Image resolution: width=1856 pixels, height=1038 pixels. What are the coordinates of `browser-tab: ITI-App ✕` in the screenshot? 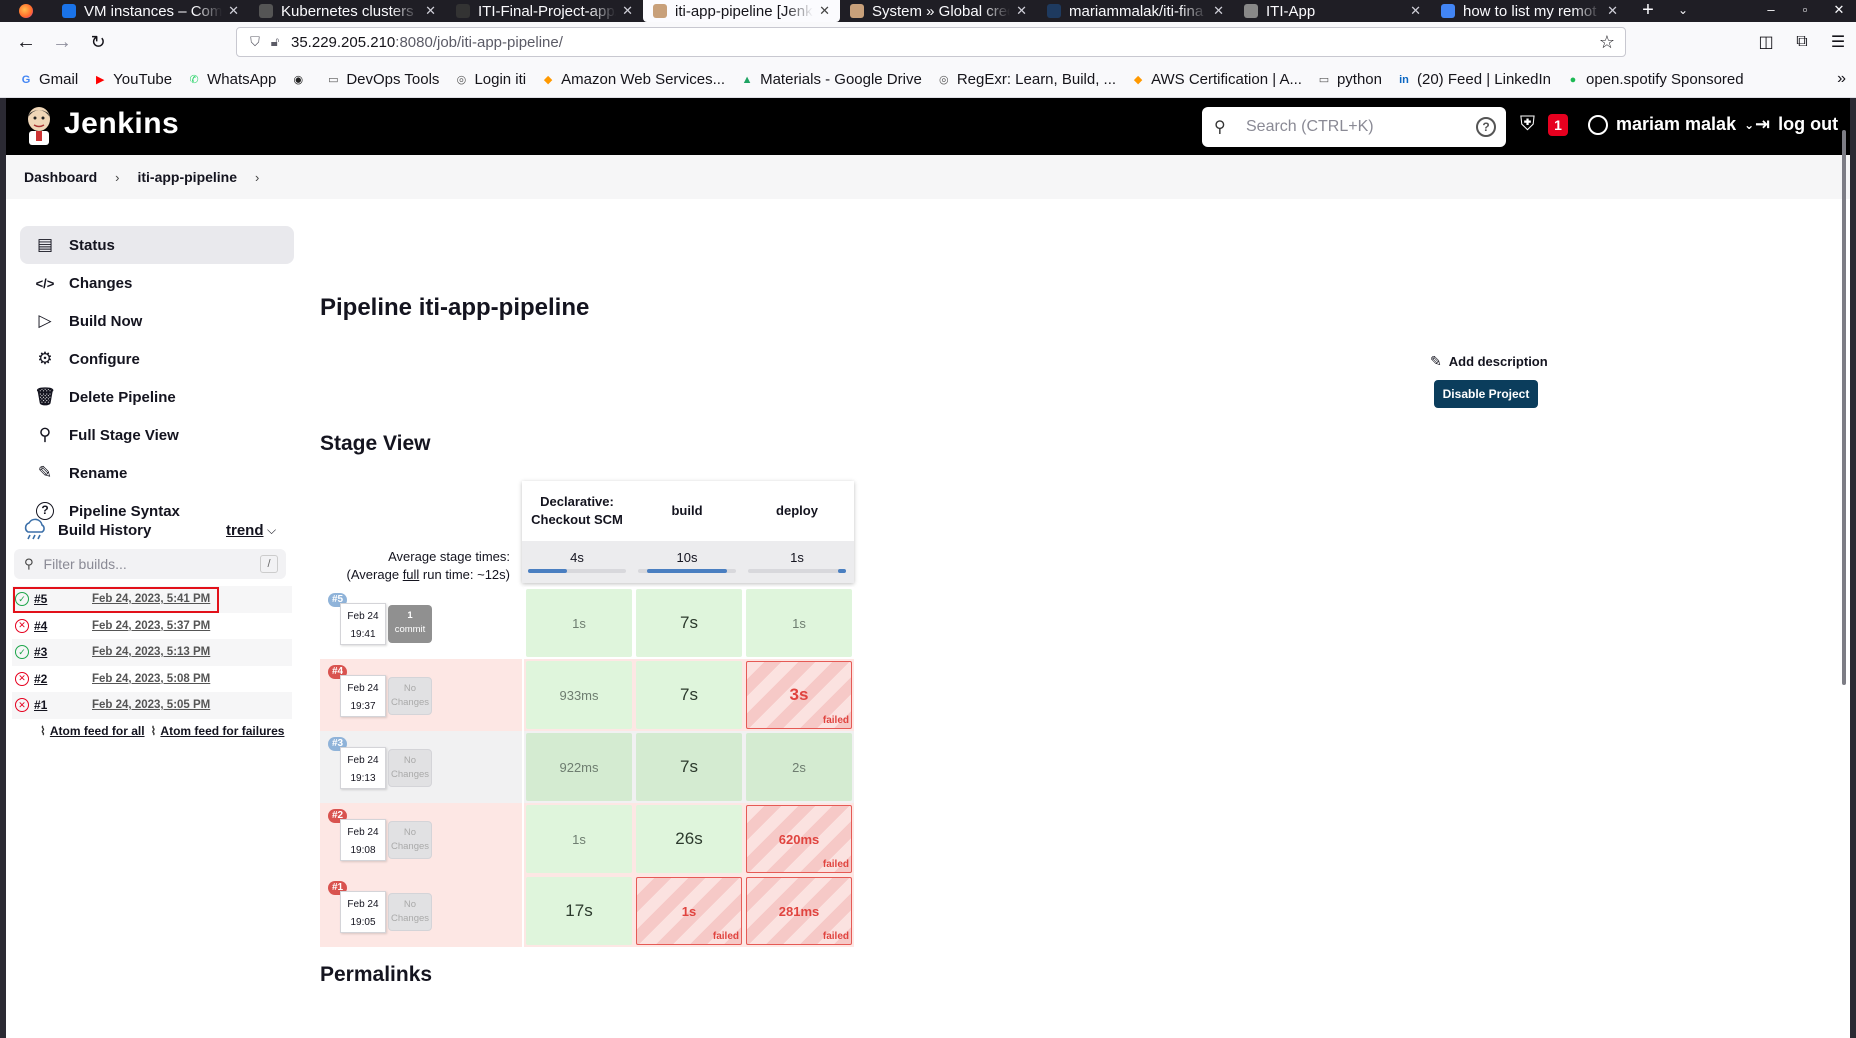 It's located at (1332, 11).